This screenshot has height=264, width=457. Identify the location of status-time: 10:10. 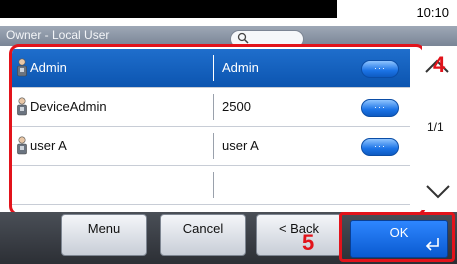
(432, 12).